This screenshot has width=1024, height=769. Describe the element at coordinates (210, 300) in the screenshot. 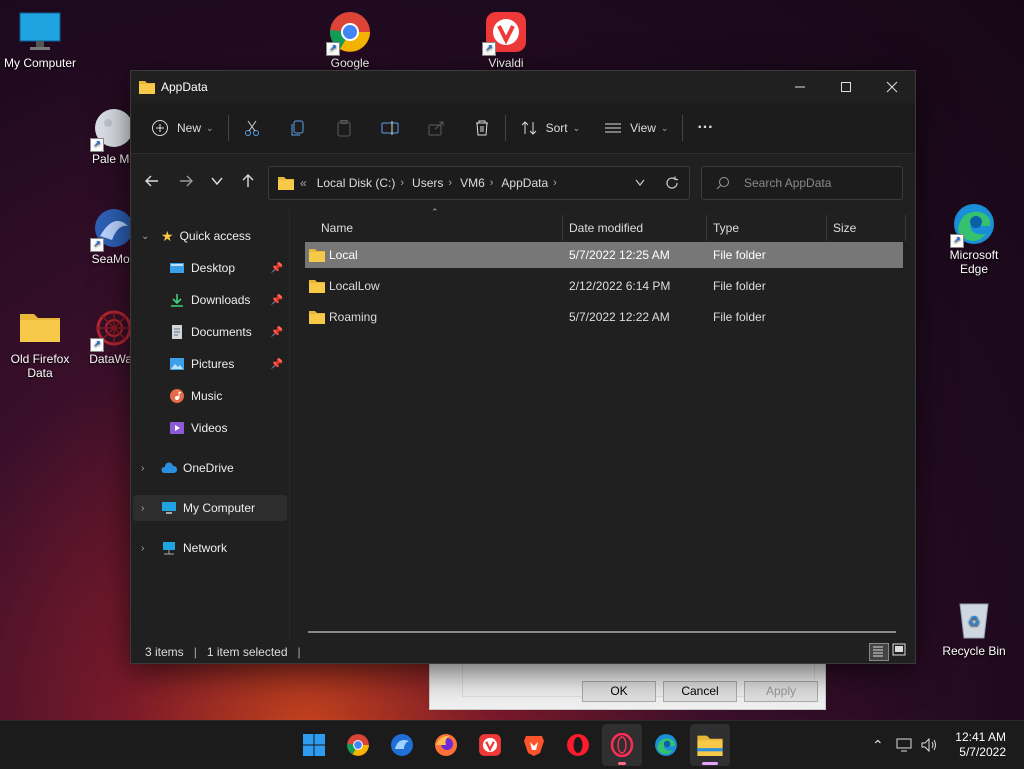

I see `nav-item-downloads: Downloads 📌` at that location.